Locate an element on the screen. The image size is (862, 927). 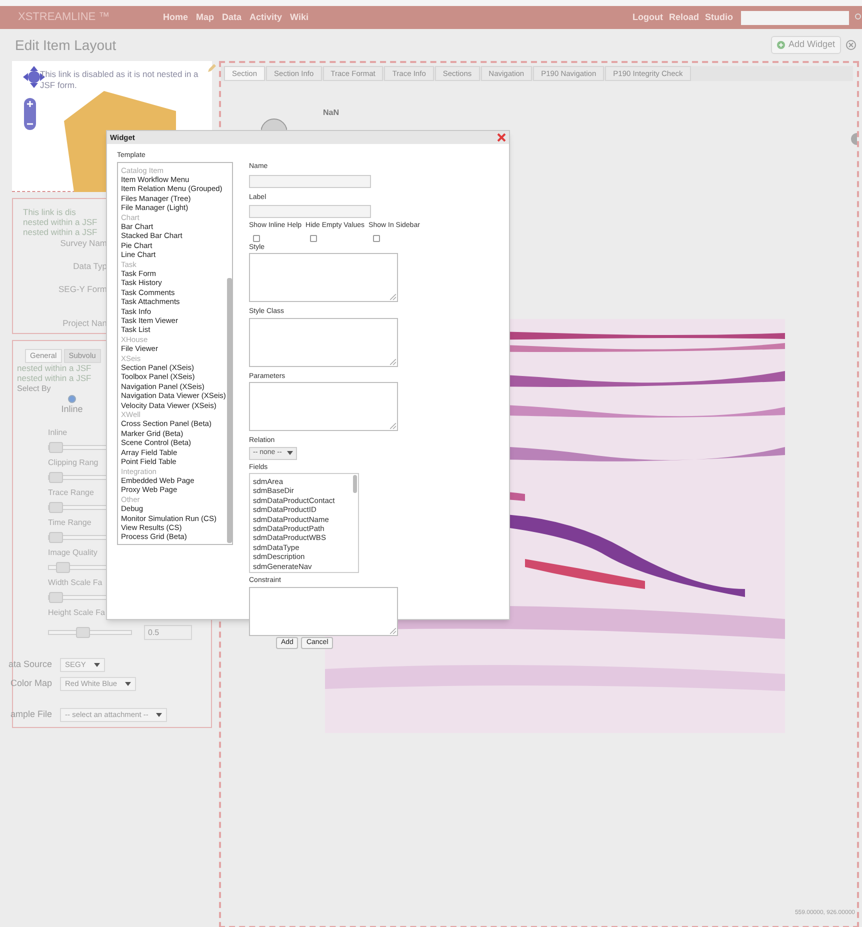
logo: XSTREAMLINE ™ is located at coordinates (64, 18).